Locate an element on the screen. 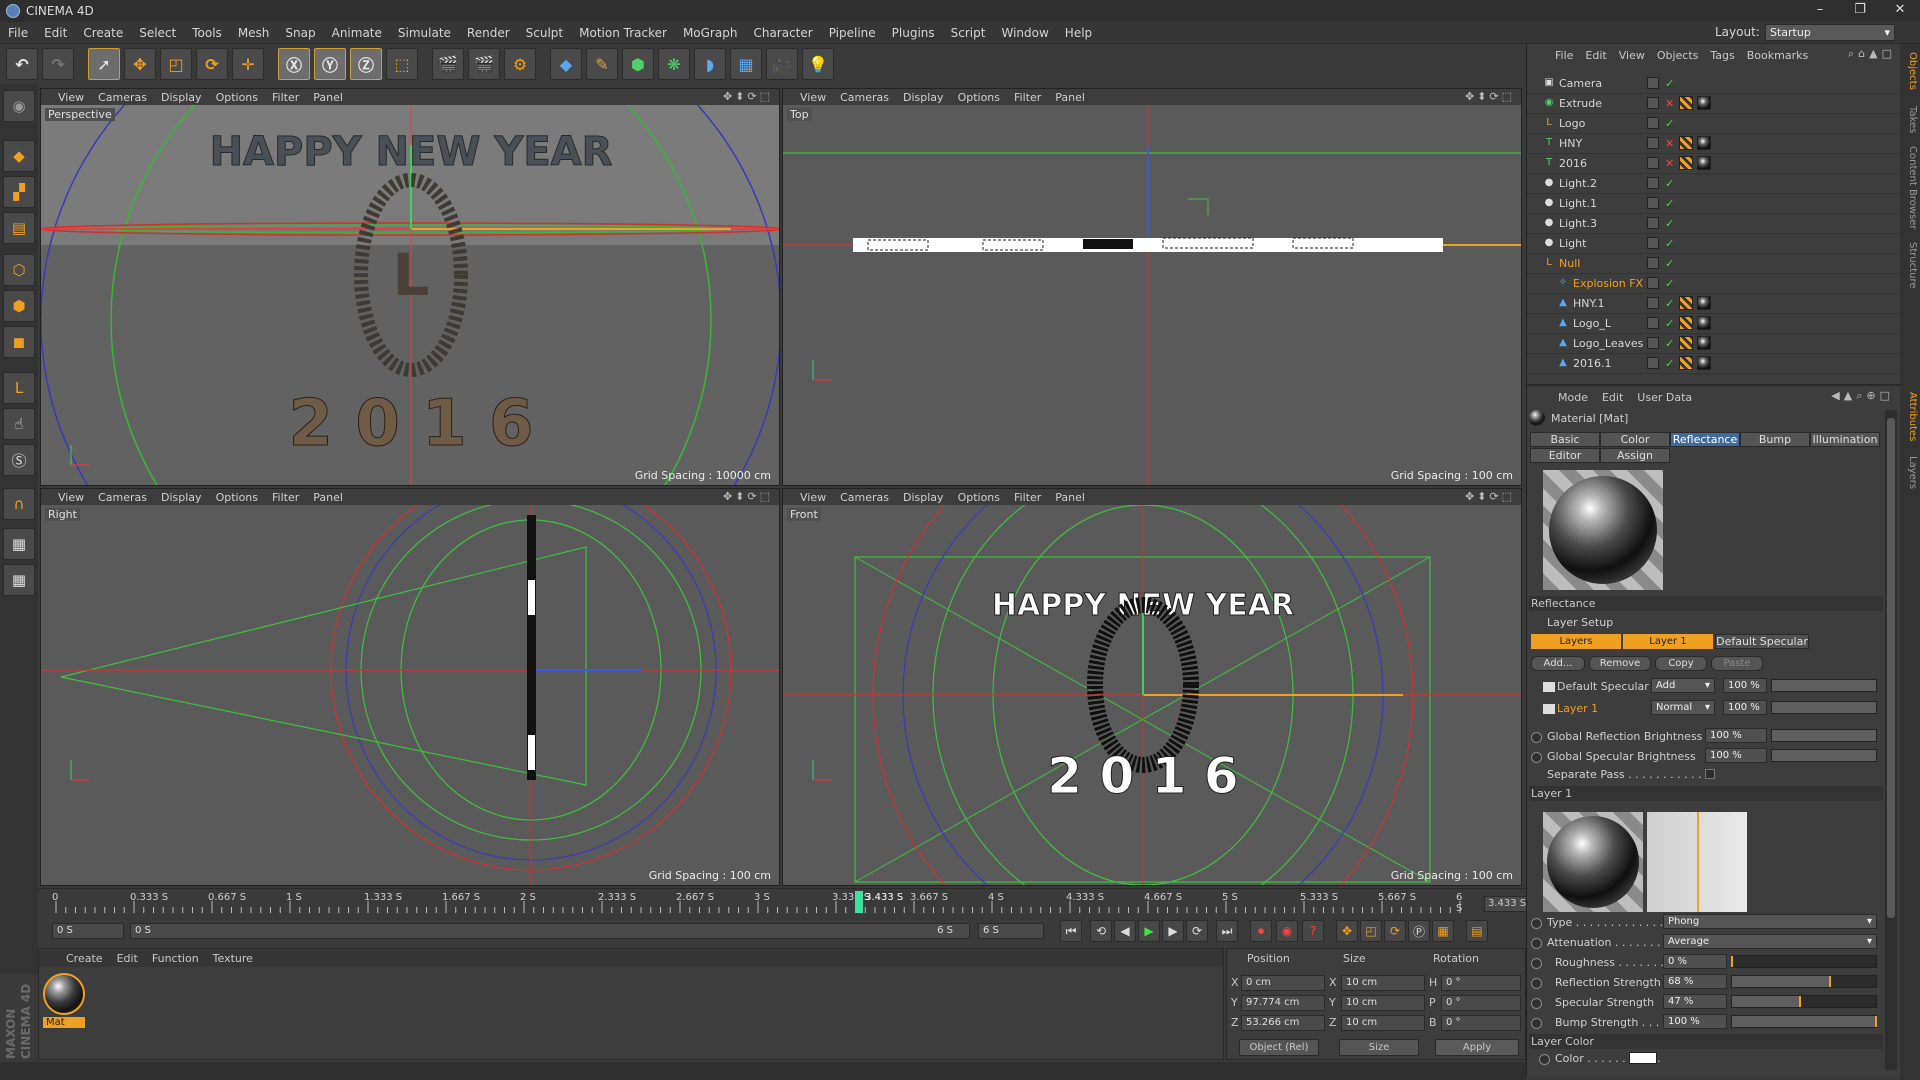  go-to-end-icon: ⏭ is located at coordinates (1227, 931).